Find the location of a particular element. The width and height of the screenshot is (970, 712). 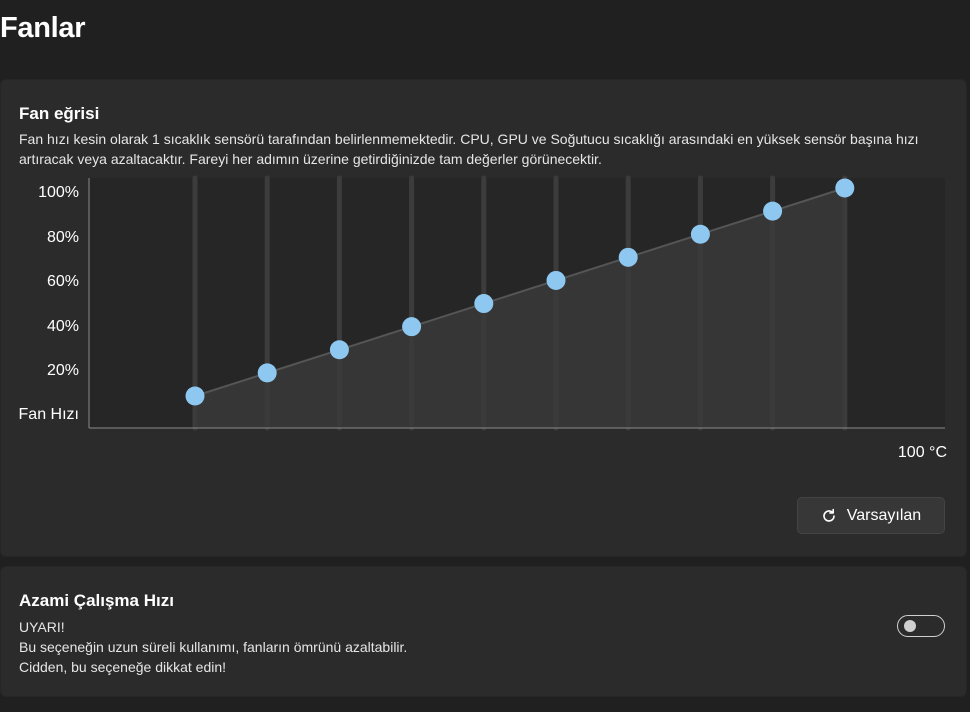

x-axis-labels: 100 °C is located at coordinates (922, 452).